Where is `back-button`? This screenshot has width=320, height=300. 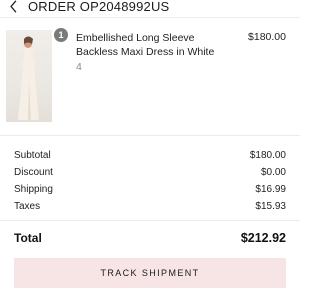
back-button is located at coordinates (13, 7).